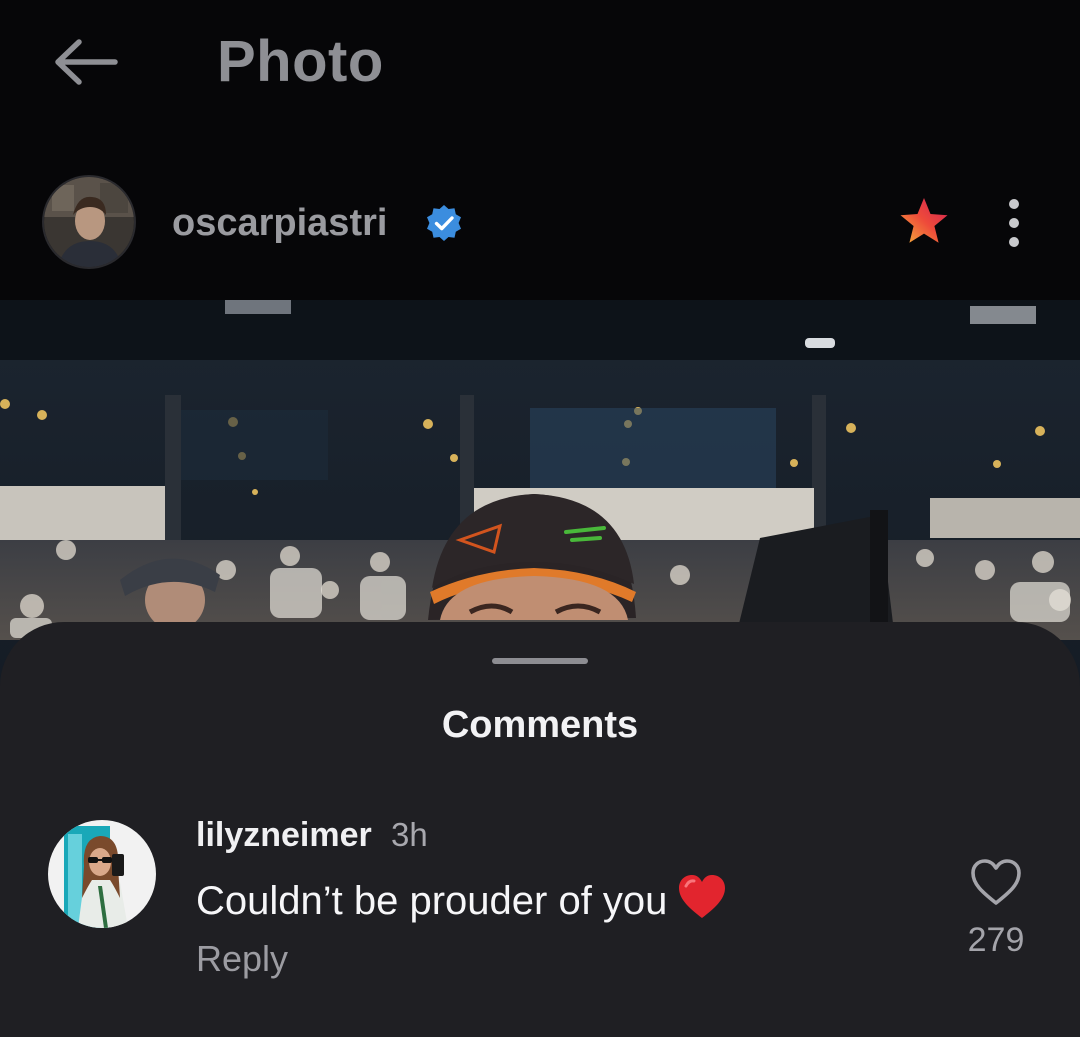  I want to click on more-vertical-icon, so click(1014, 204).